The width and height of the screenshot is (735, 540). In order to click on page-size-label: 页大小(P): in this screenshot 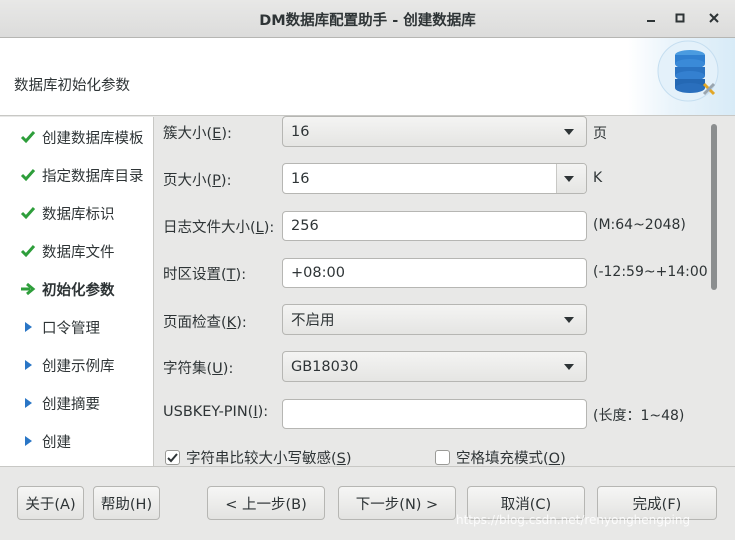, I will do `click(197, 181)`.